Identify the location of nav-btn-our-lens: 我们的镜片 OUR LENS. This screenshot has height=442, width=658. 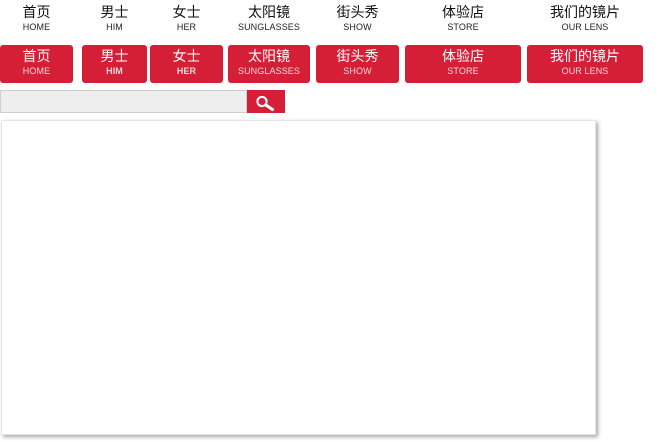
(585, 64).